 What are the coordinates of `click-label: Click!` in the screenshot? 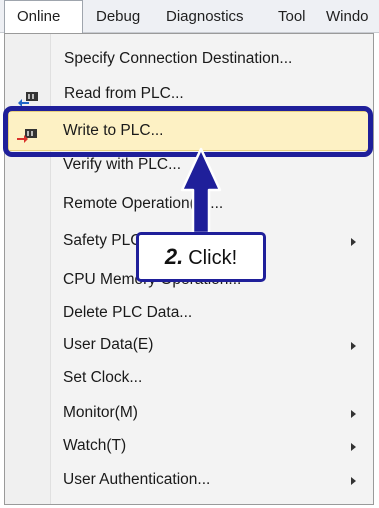 It's located at (213, 258).